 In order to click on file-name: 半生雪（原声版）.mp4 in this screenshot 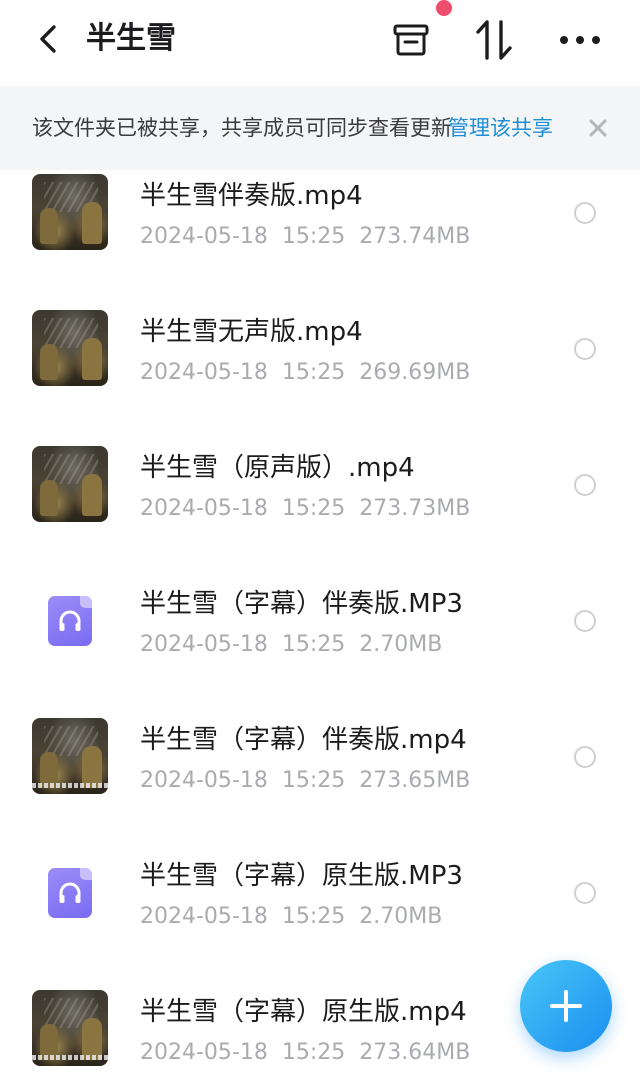, I will do `click(277, 468)`.